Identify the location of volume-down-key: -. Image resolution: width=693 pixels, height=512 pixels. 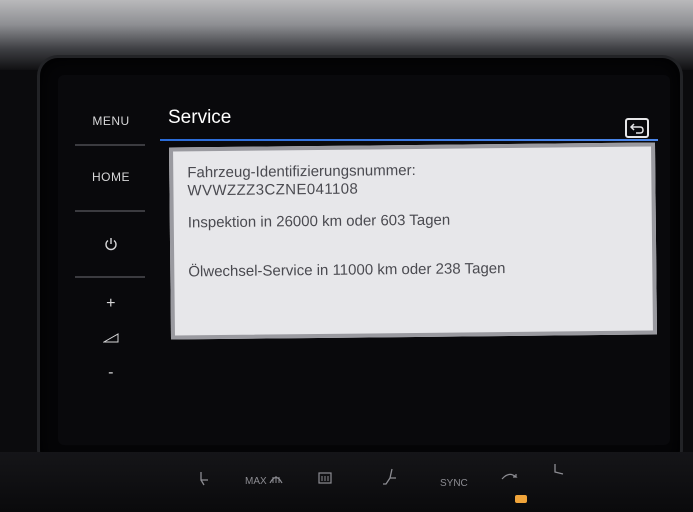
(111, 373).